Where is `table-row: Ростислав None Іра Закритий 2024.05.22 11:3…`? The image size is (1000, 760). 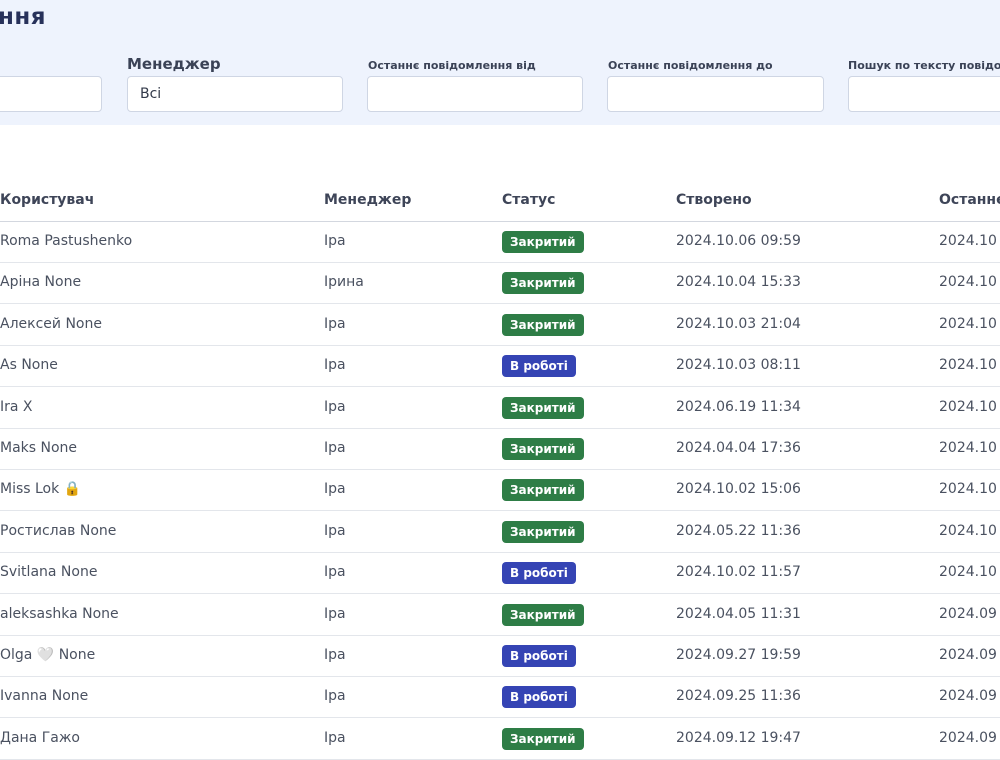 table-row: Ростислав None Іра Закритий 2024.05.22 11:3… is located at coordinates (500, 532).